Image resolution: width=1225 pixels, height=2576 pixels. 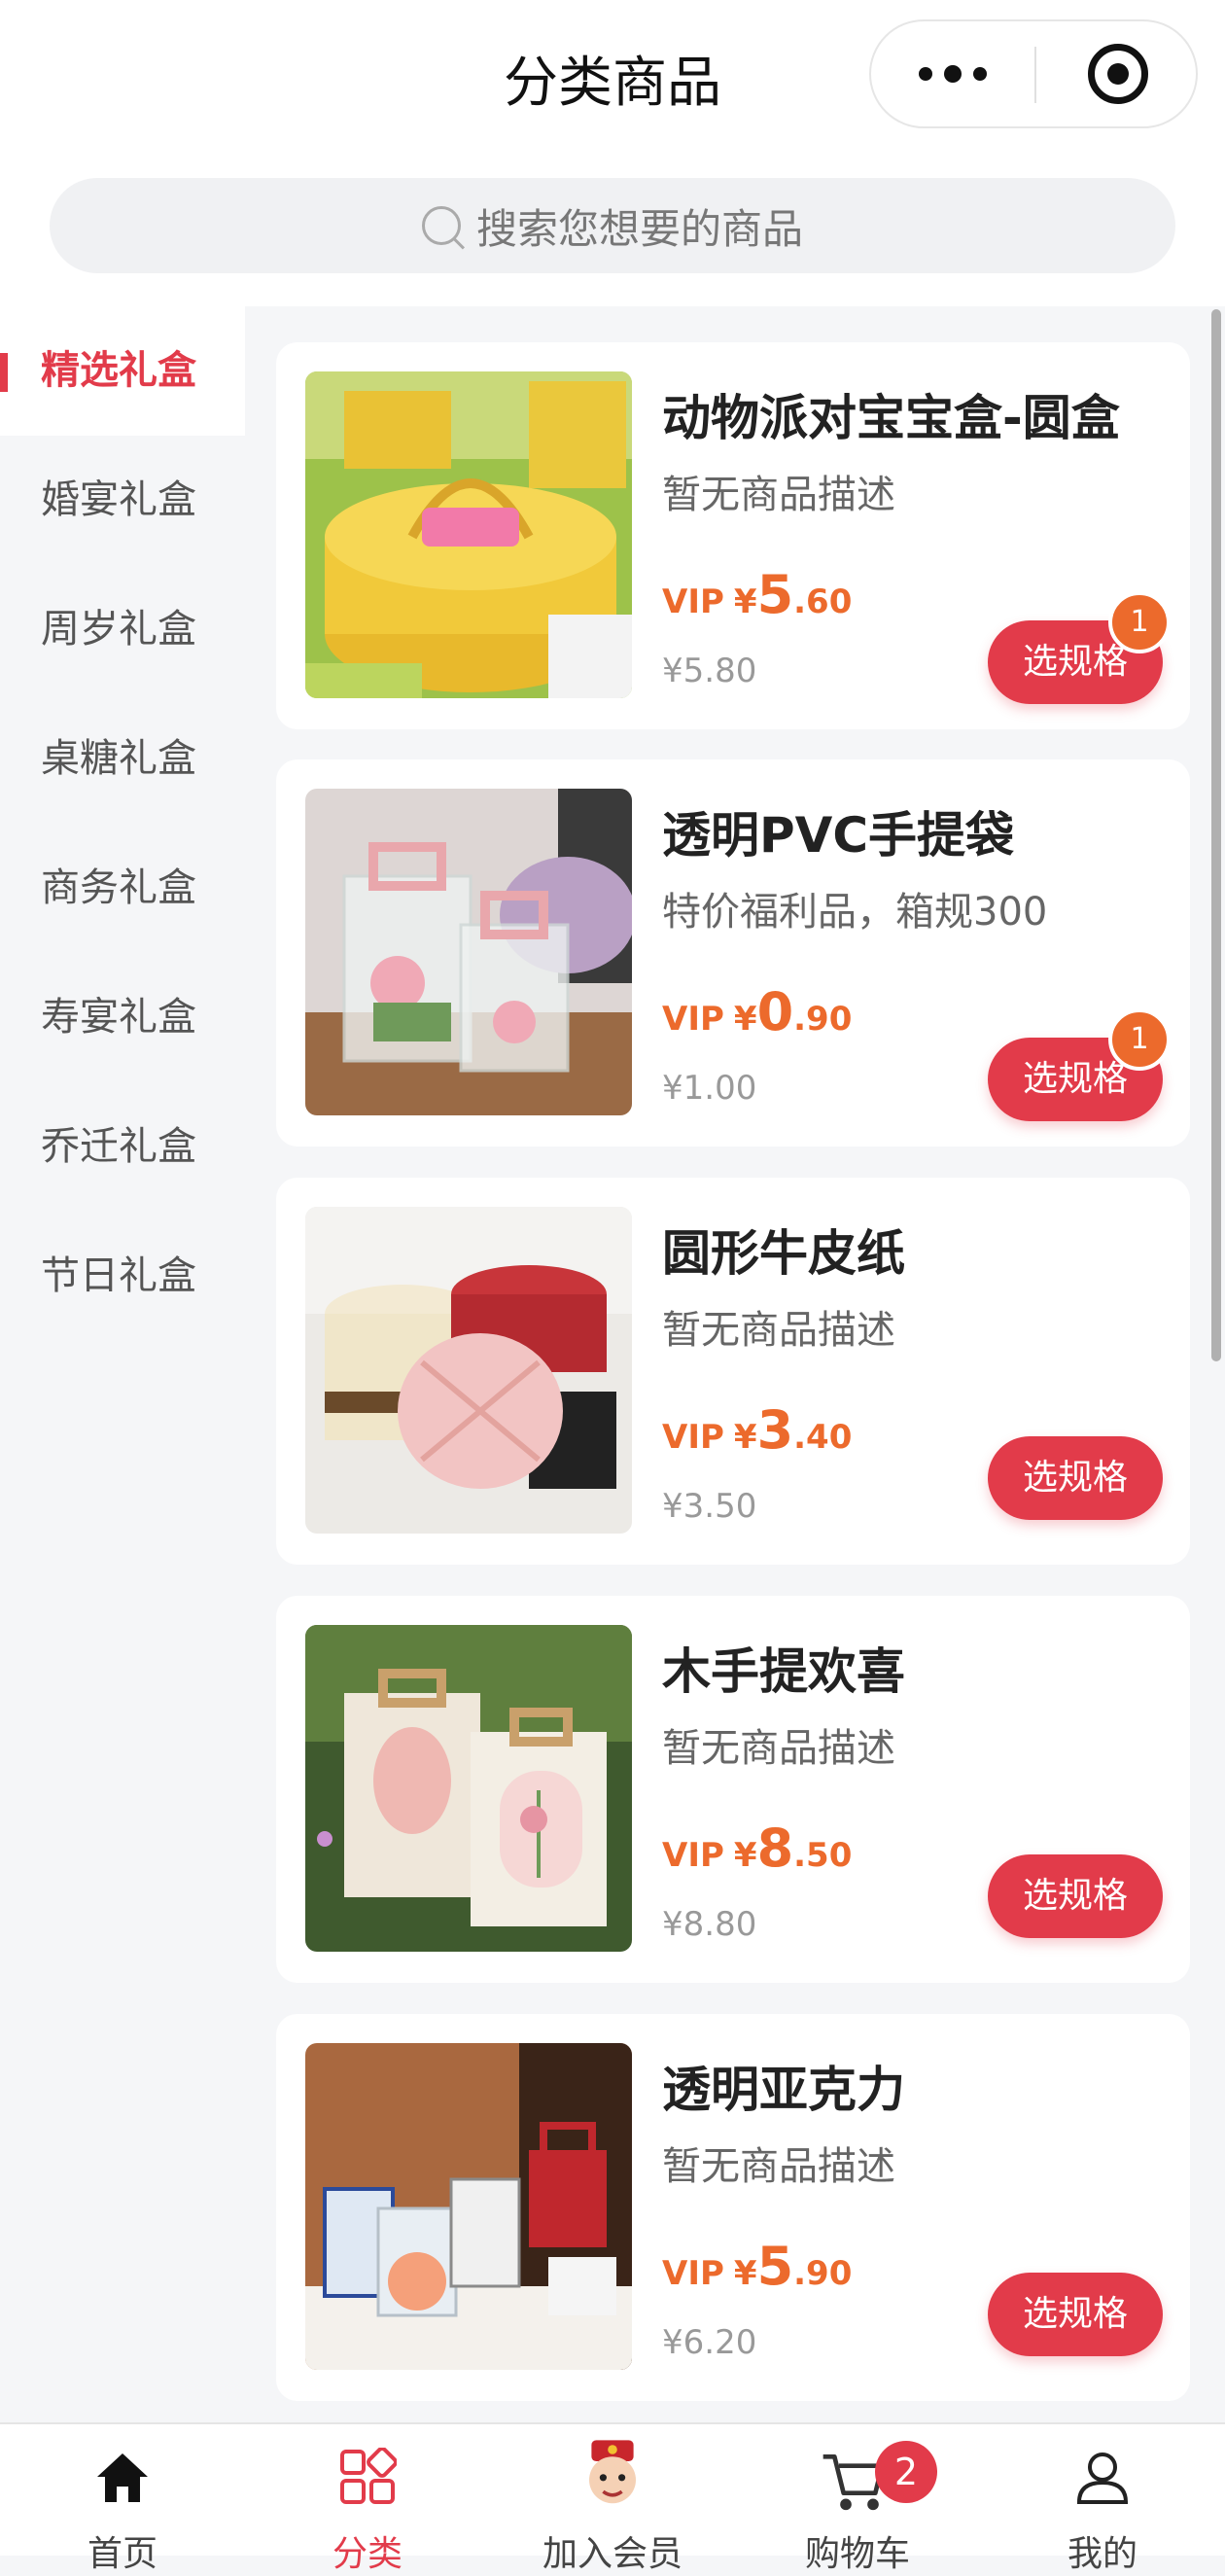 What do you see at coordinates (122, 1018) in the screenshot?
I see `sidebar-item: 寿宴礼盒` at bounding box center [122, 1018].